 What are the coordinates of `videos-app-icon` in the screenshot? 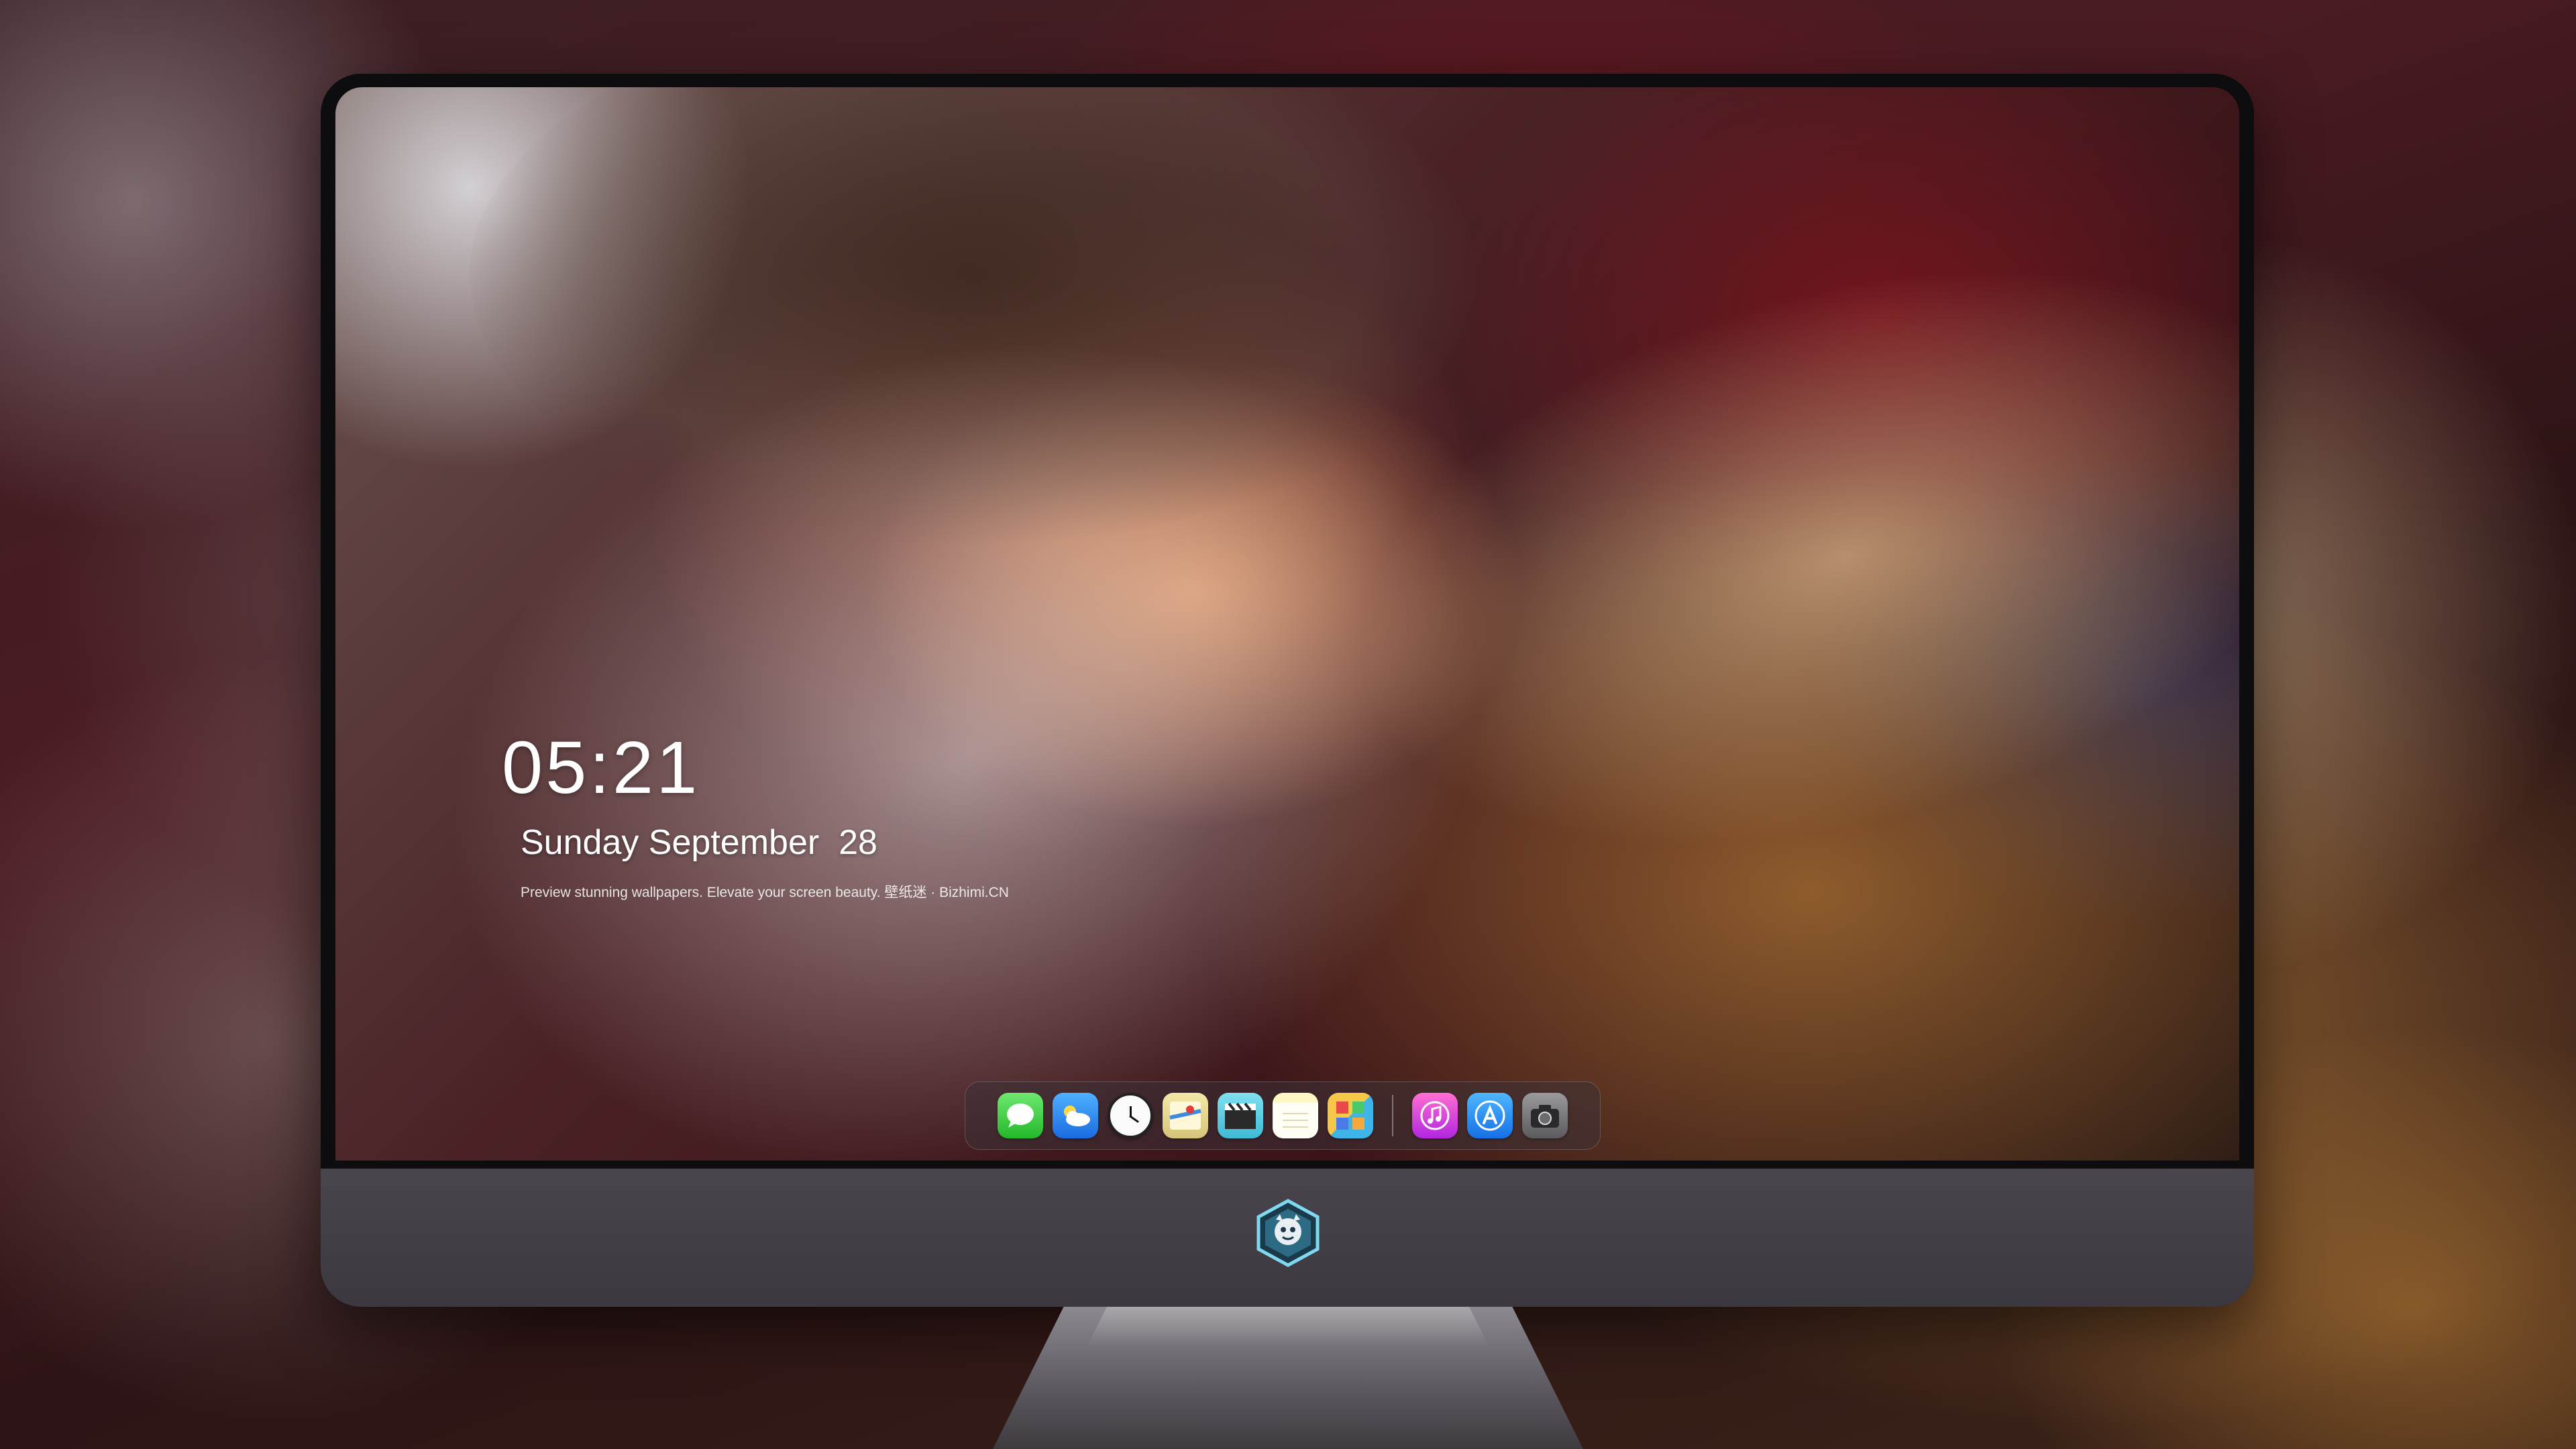 It's located at (1240, 1115).